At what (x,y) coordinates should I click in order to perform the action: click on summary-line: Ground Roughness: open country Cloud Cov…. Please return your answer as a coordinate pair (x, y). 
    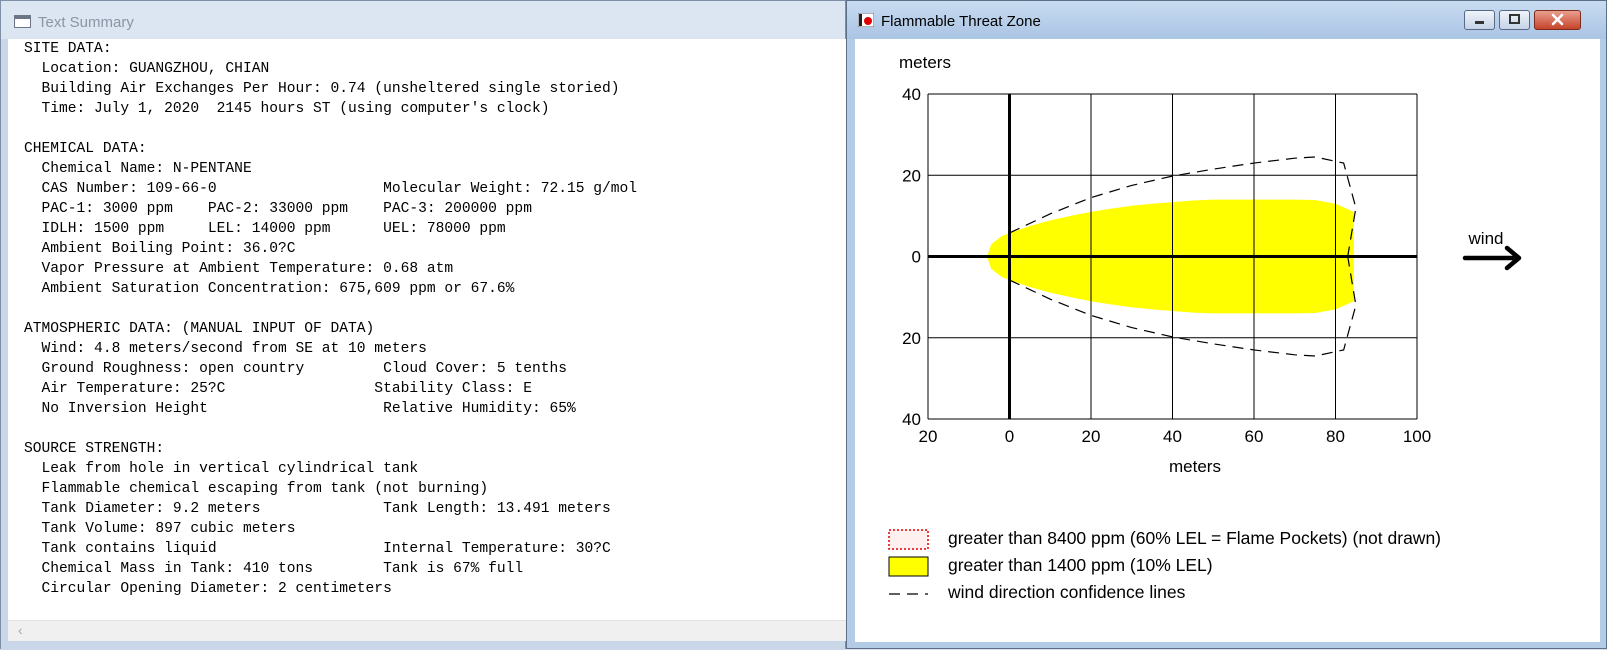
    Looking at the image, I should click on (295, 369).